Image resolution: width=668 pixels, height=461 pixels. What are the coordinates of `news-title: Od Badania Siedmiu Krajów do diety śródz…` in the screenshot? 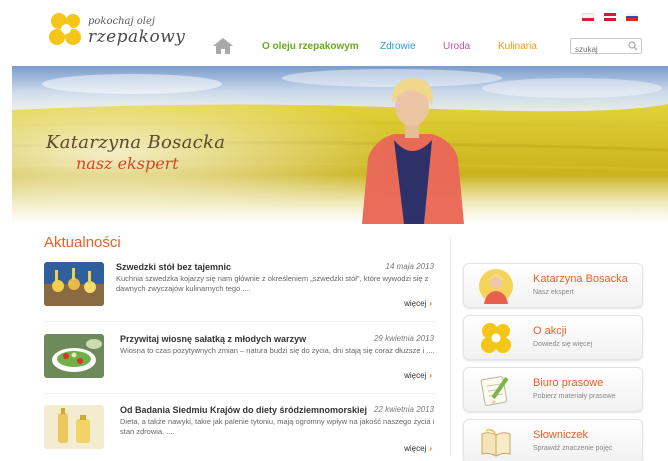 It's located at (243, 410).